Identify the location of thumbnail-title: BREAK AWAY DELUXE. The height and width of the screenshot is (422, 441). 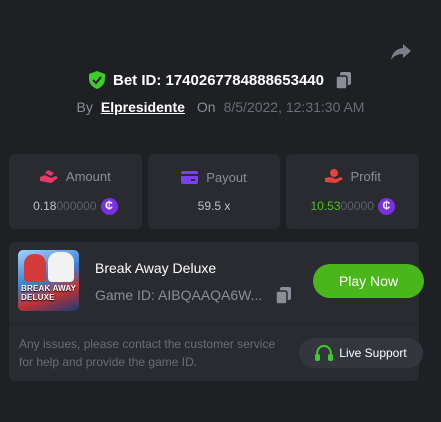
(48, 293).